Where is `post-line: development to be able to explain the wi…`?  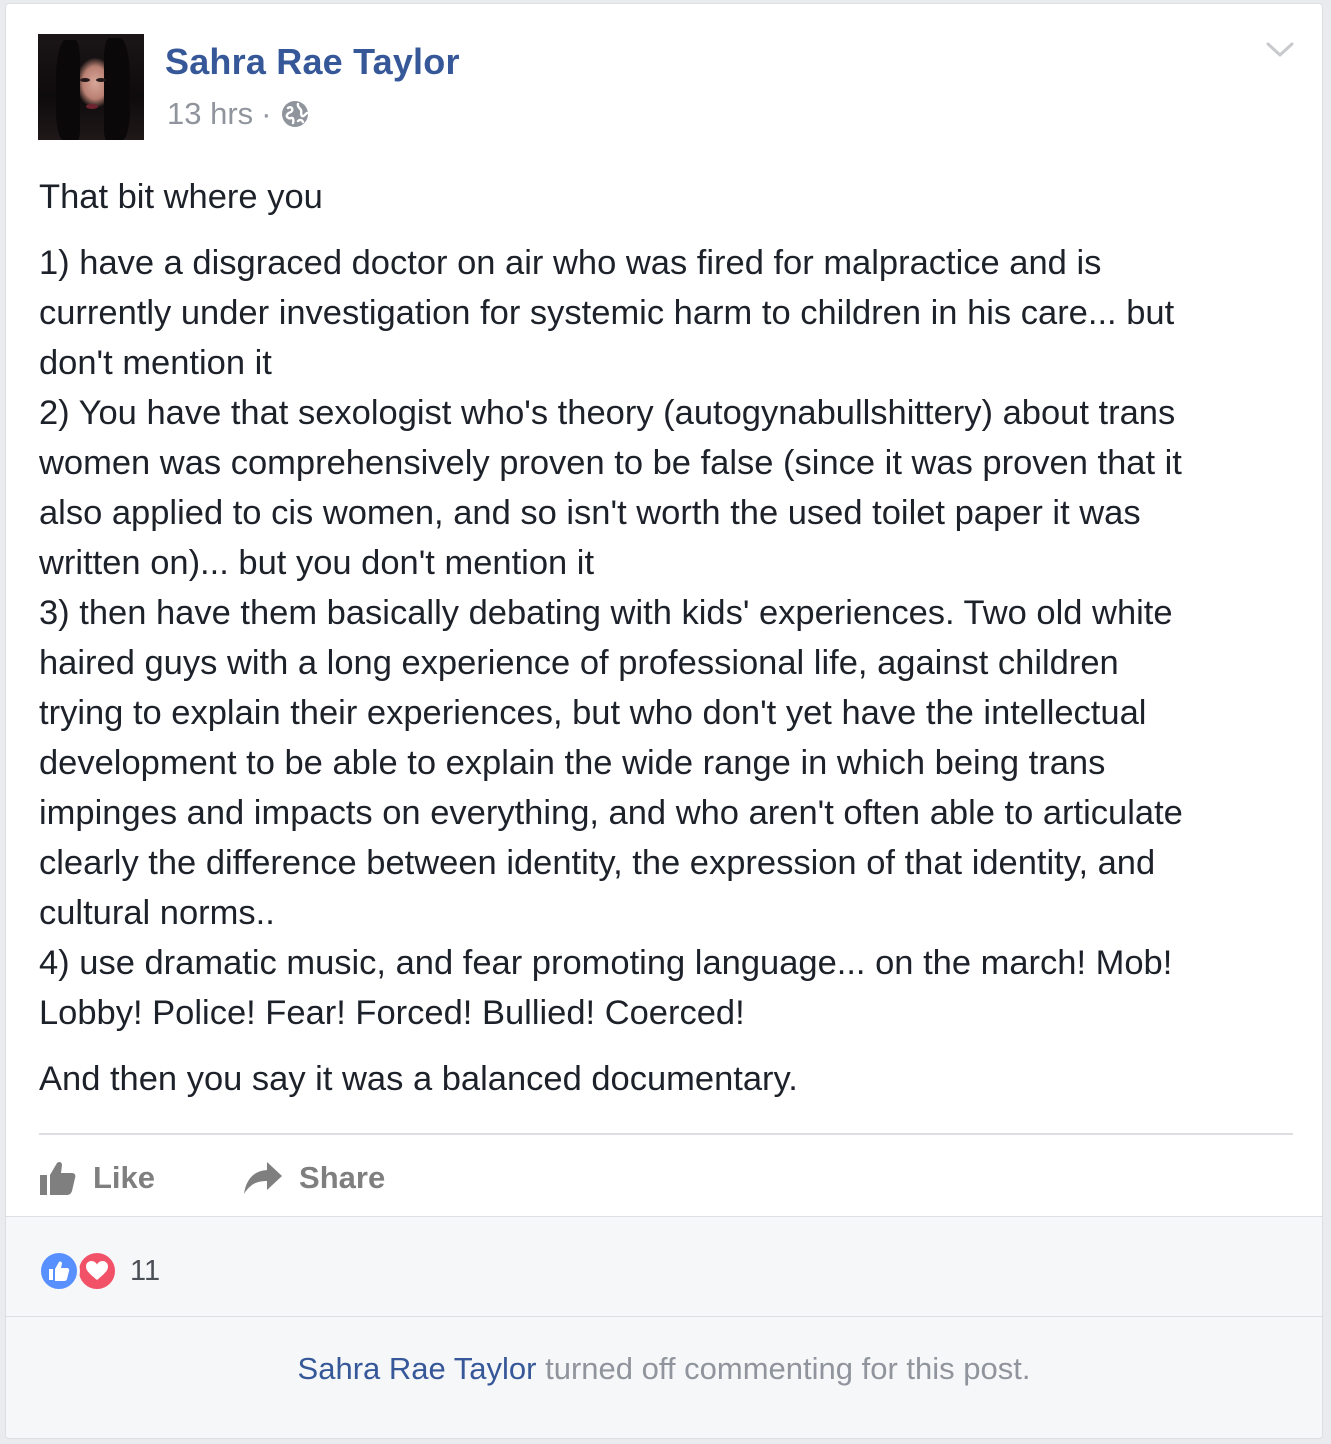 post-line: development to be able to explain the wi… is located at coordinates (572, 763).